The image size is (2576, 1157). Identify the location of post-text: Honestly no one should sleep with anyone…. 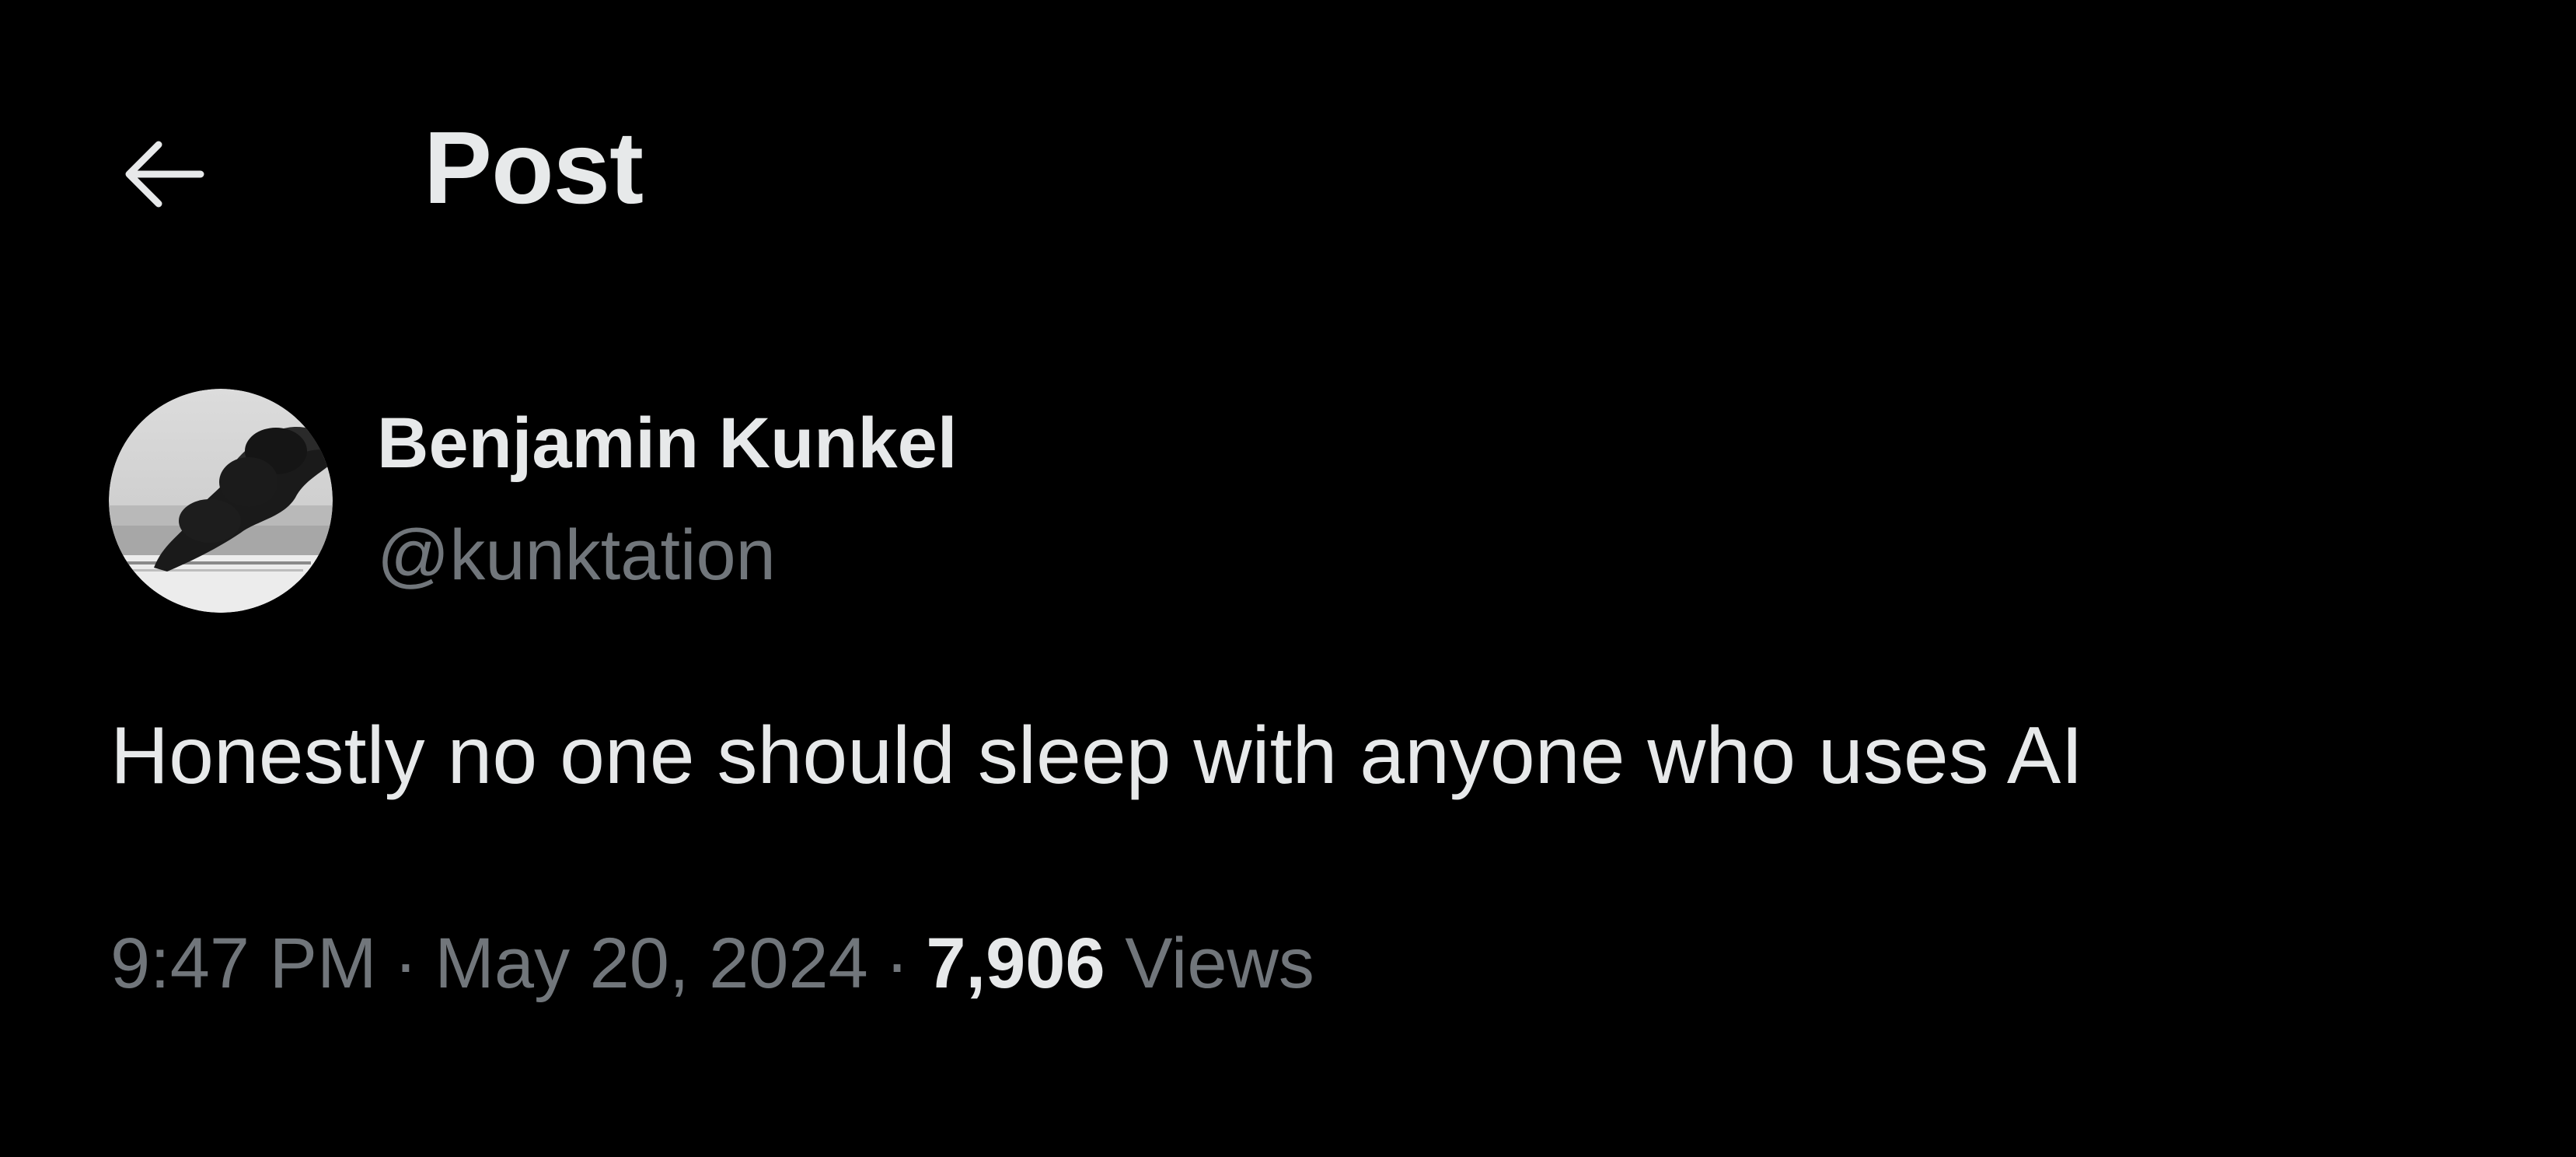
(1097, 756).